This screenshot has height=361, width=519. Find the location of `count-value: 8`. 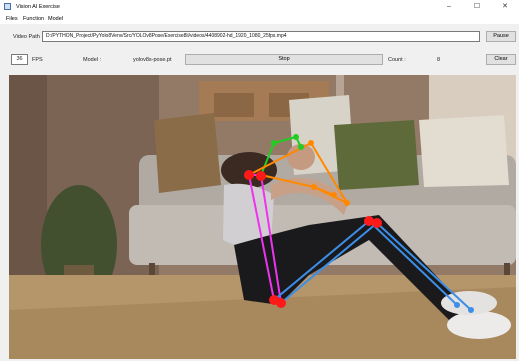

count-value: 8 is located at coordinates (439, 60).